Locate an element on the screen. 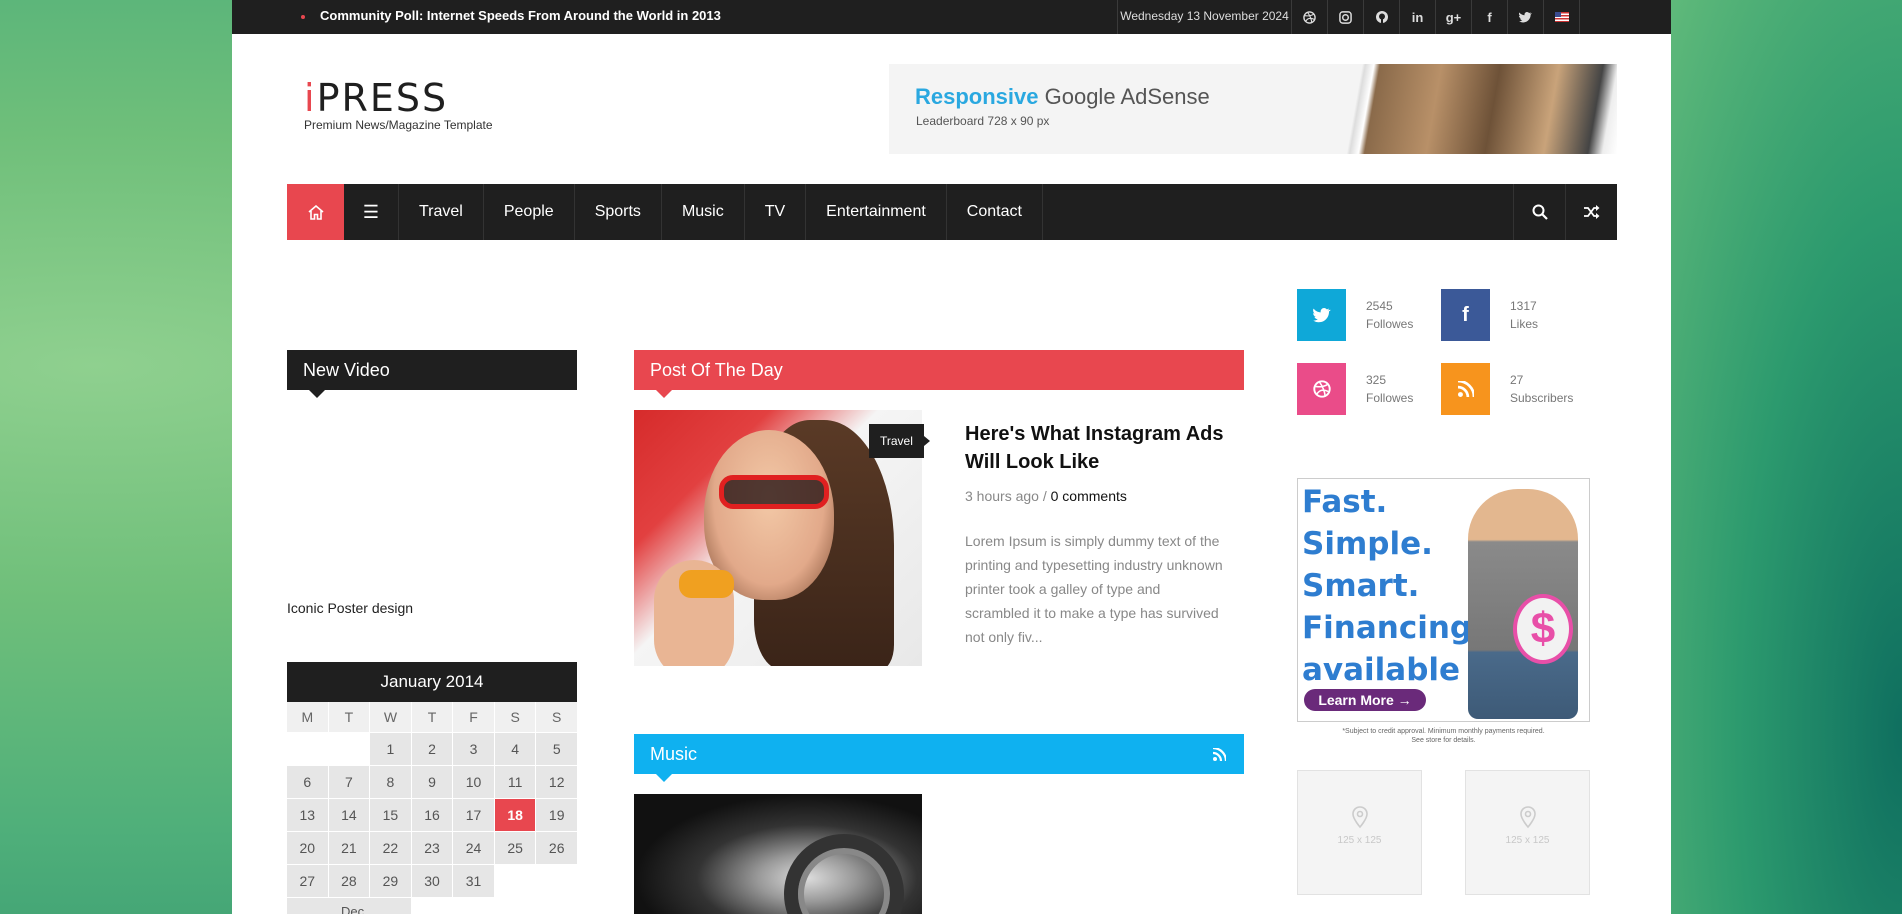 The image size is (1902, 914). calendar-weekday: M is located at coordinates (307, 717).